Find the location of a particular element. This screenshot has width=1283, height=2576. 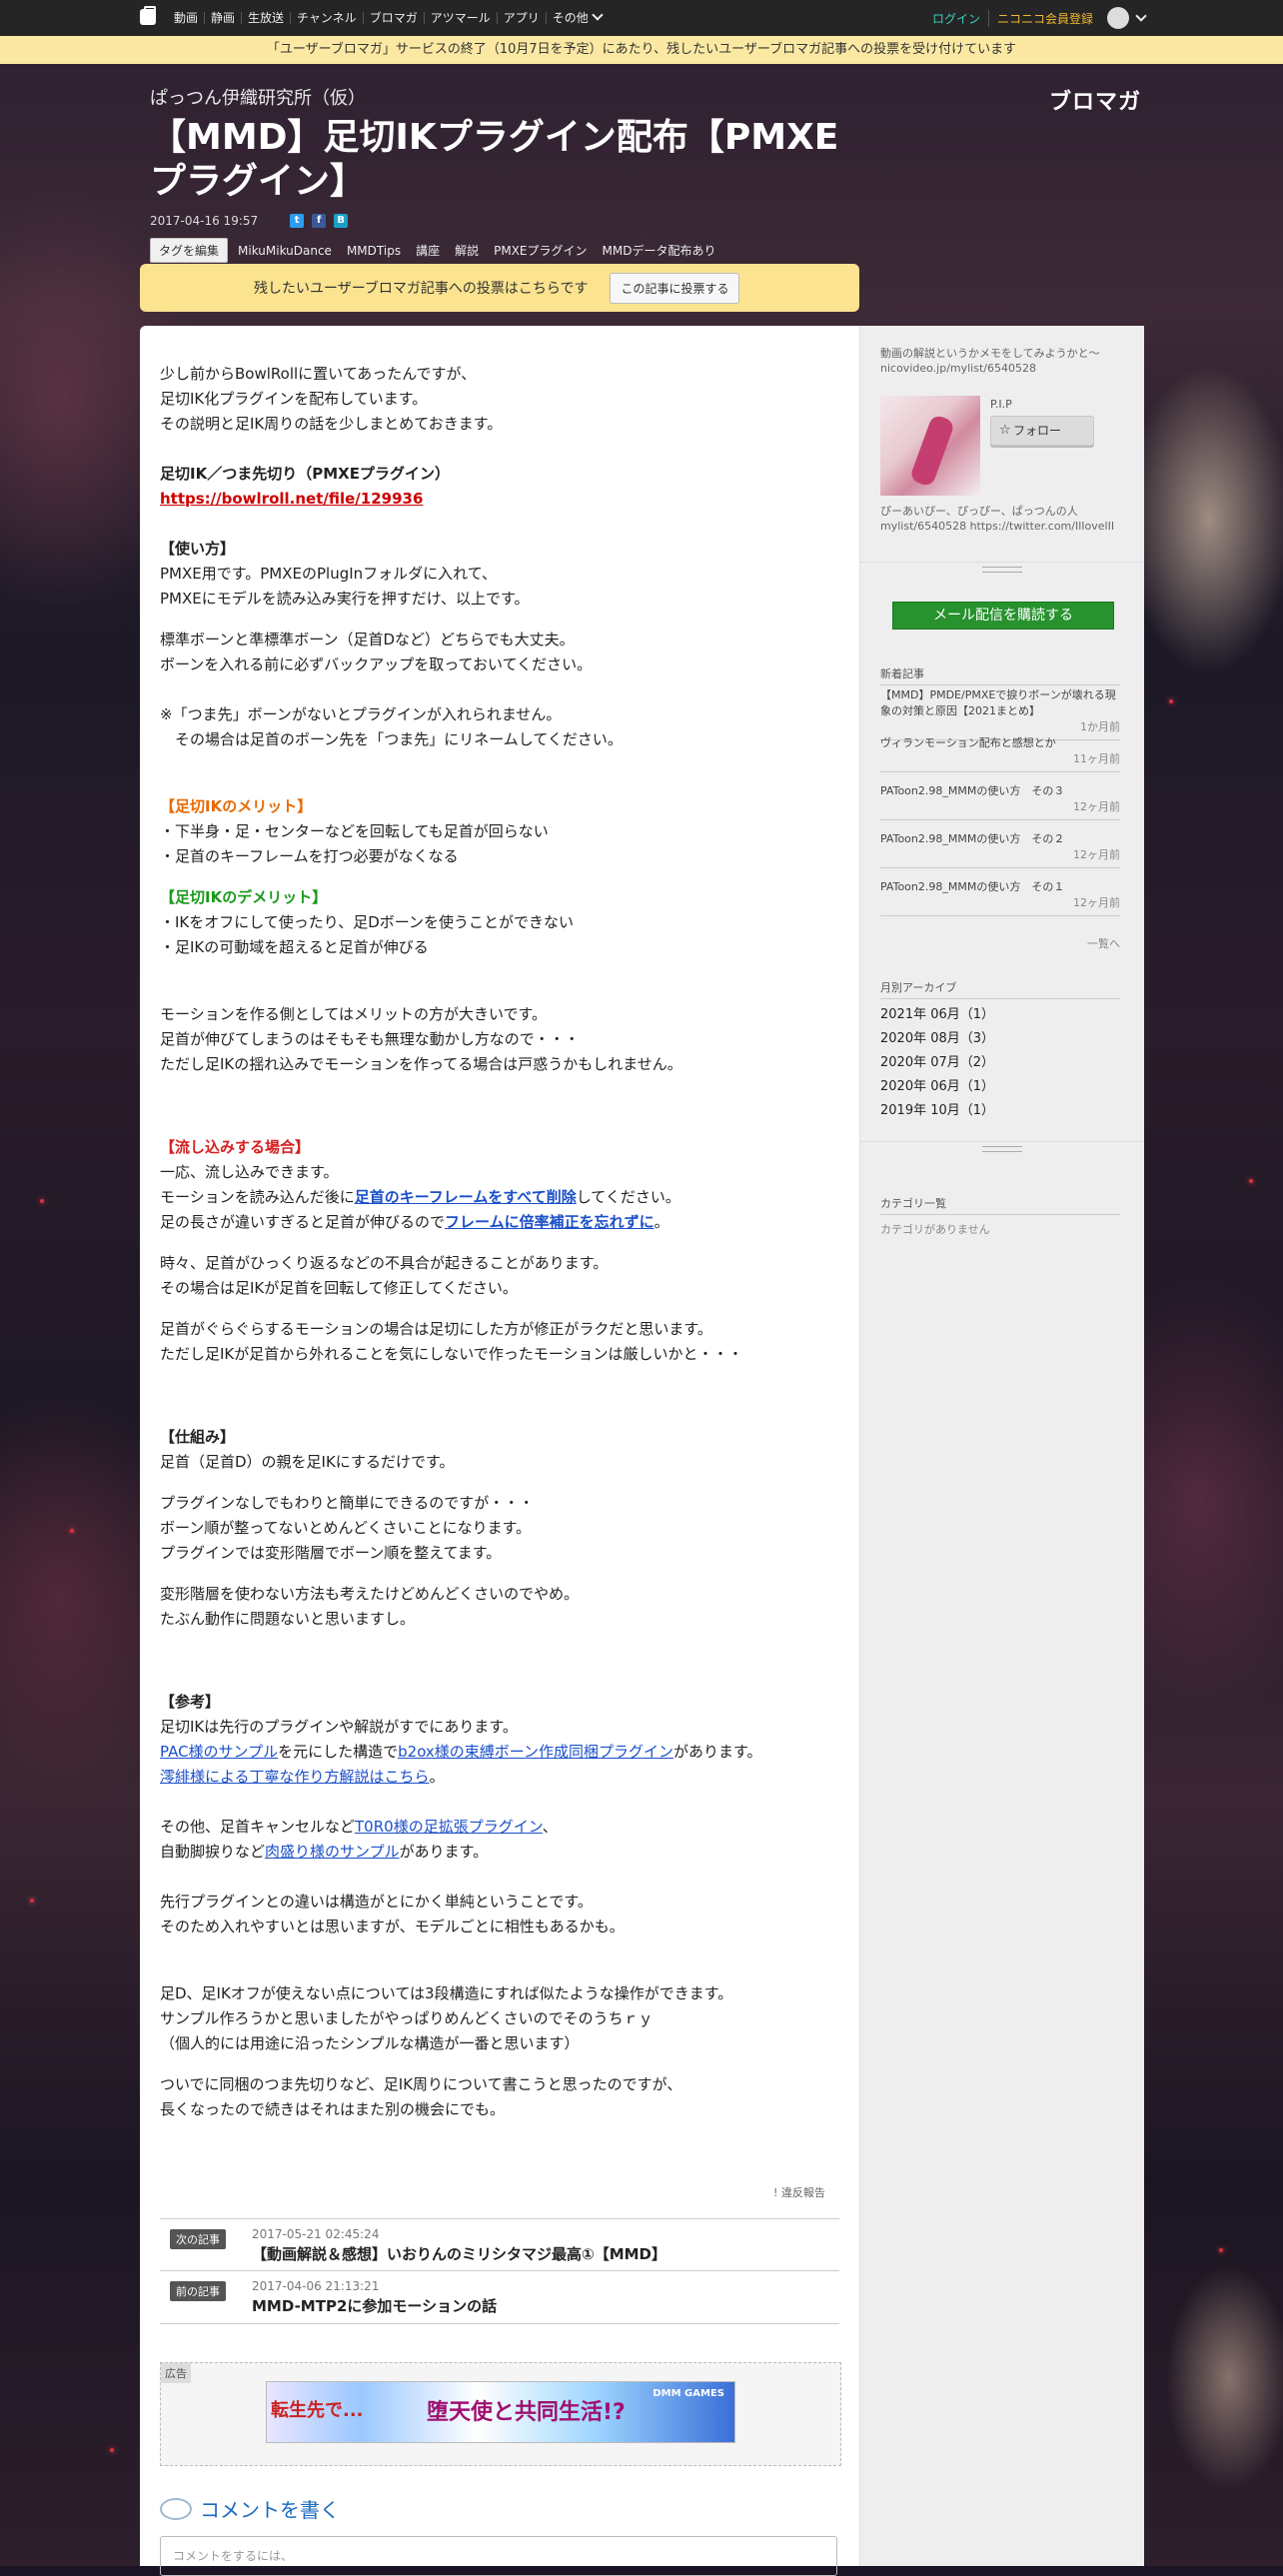

next-article-label: 次の記事 is located at coordinates (198, 2239).